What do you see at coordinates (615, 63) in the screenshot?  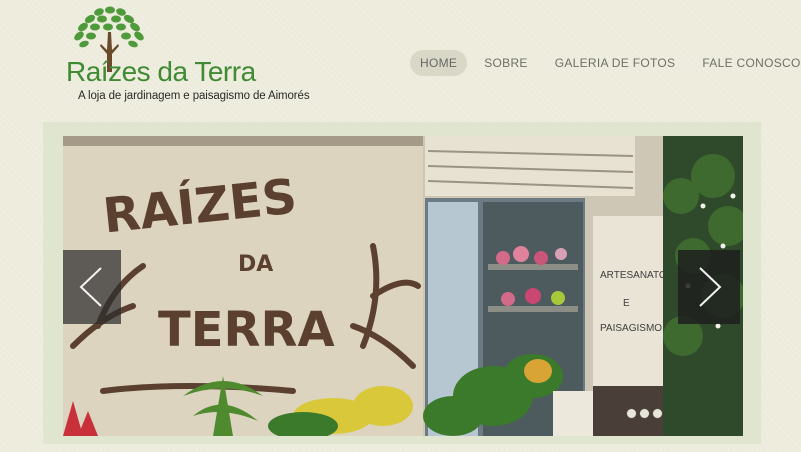 I see `nav-item-galeria-de-fotos: GALERIA DE FOTOS` at bounding box center [615, 63].